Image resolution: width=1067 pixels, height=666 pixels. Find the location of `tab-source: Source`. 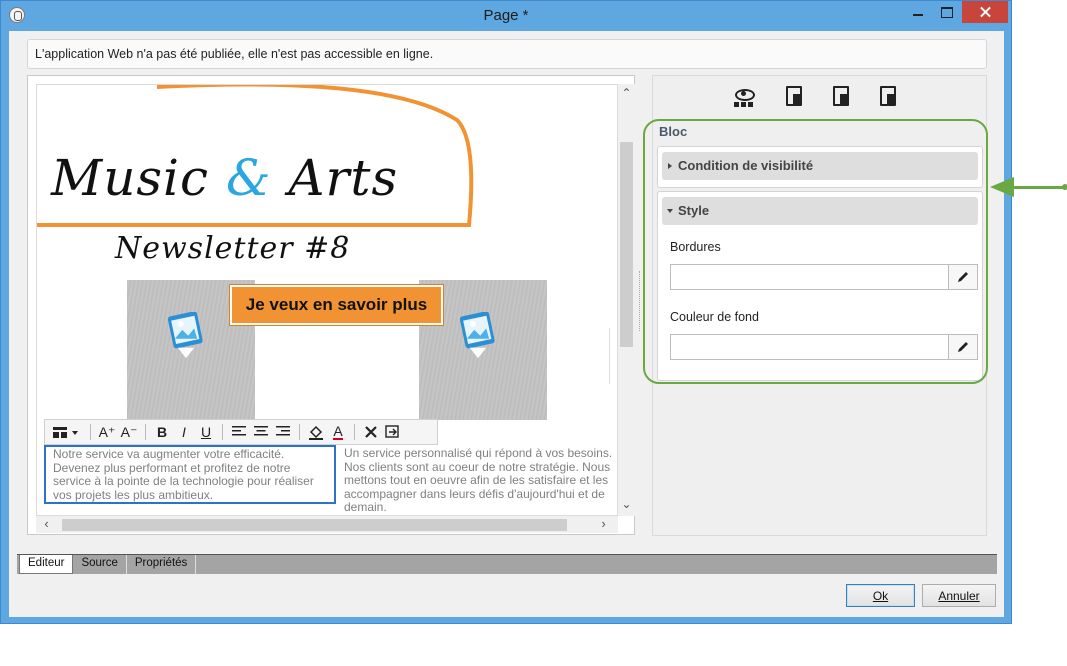

tab-source: Source is located at coordinates (100, 564).